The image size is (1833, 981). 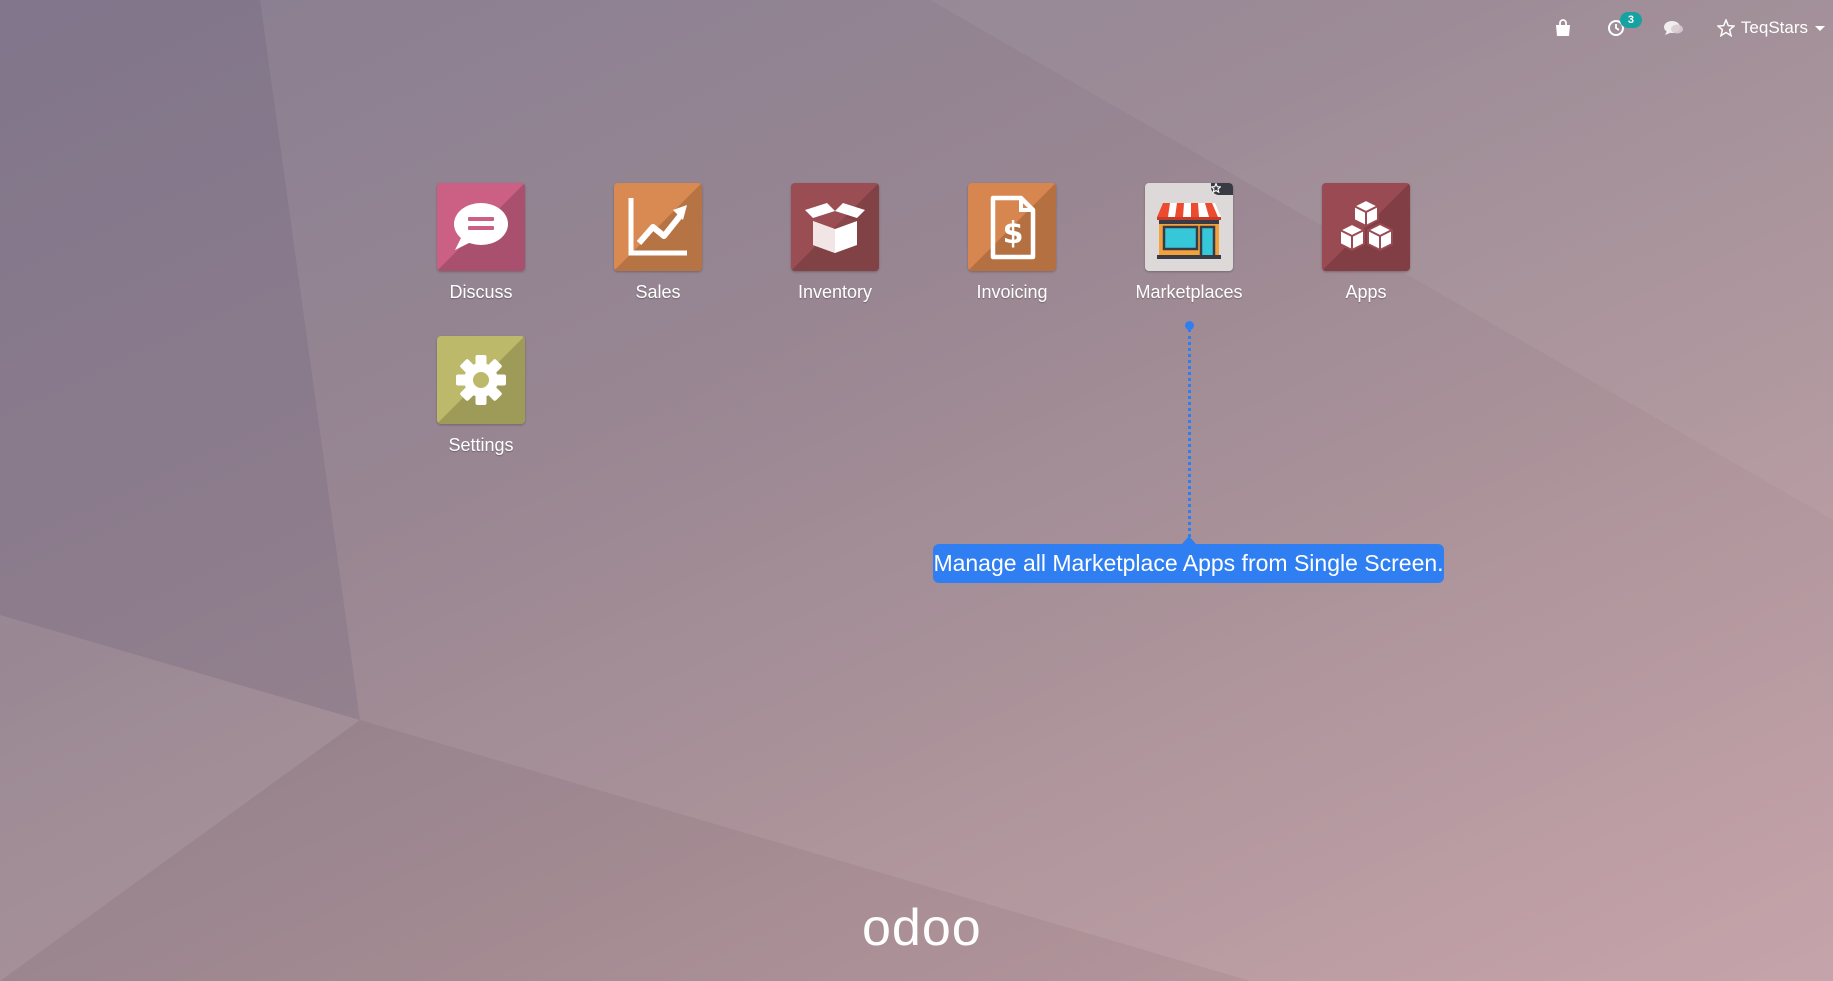 I want to click on dollar-document-icon: $, so click(x=1012, y=227).